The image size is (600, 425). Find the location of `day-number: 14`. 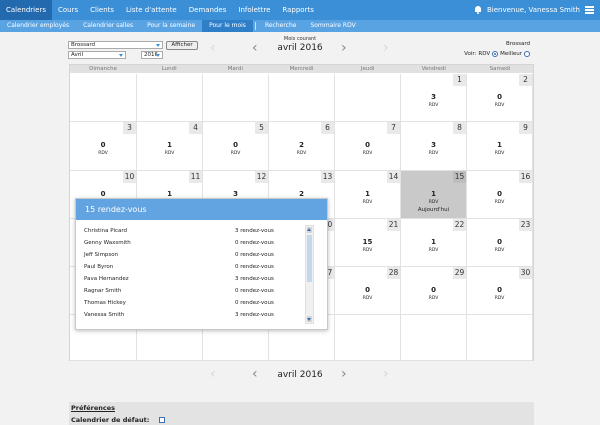

day-number: 14 is located at coordinates (393, 177).